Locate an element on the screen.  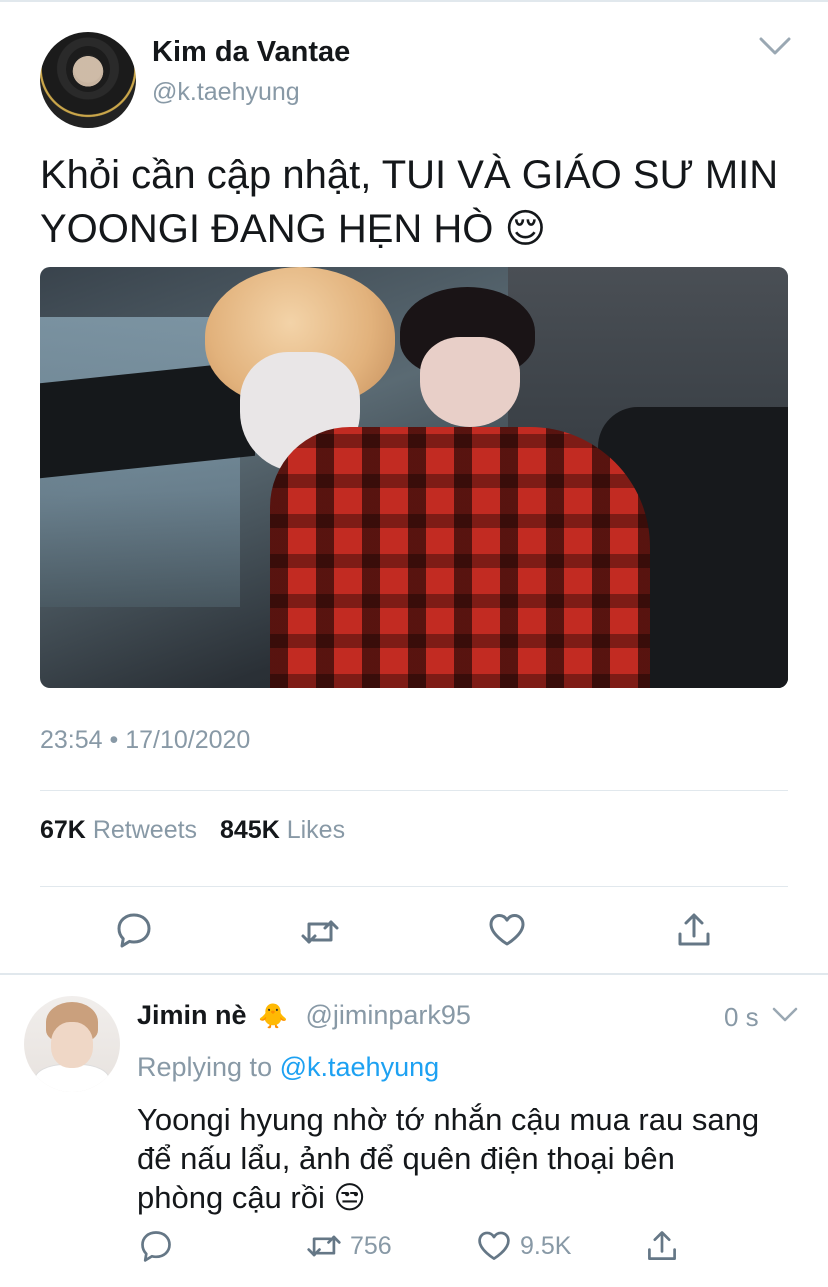
reply-text-line: phòng cậu rồi 😒 is located at coordinates (251, 1197).